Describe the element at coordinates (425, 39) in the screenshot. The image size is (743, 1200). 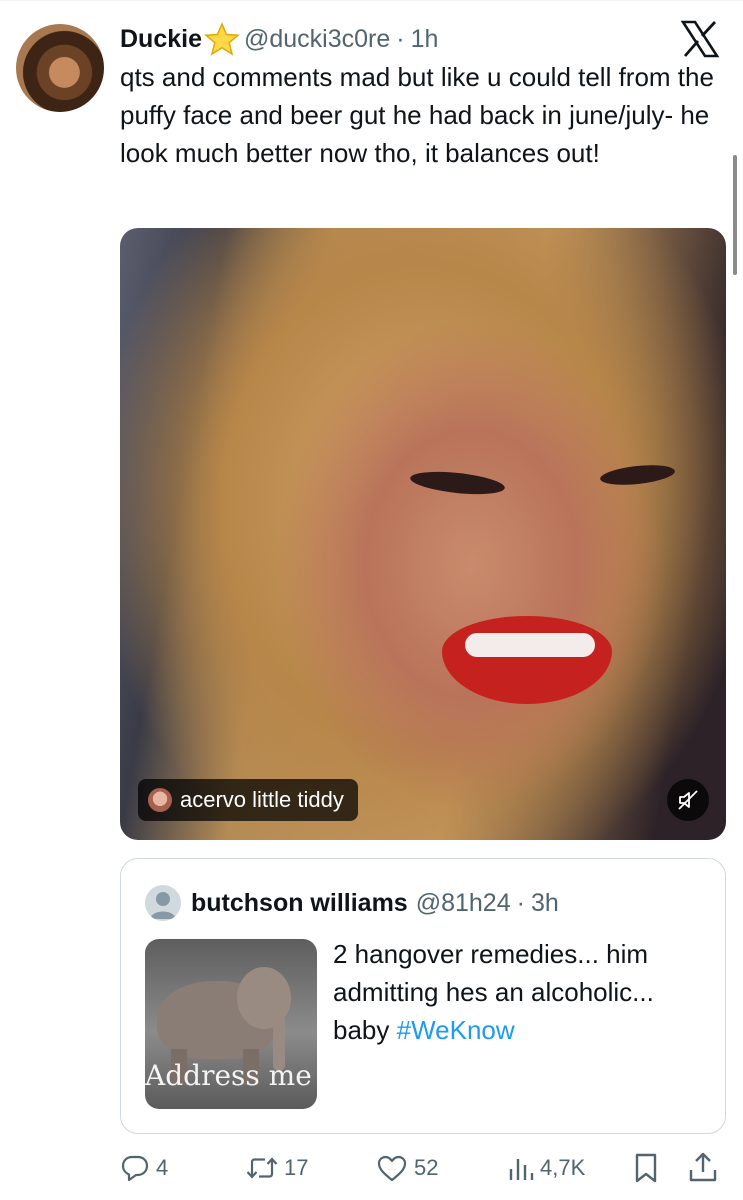
I see `timestamp: 1h` at that location.